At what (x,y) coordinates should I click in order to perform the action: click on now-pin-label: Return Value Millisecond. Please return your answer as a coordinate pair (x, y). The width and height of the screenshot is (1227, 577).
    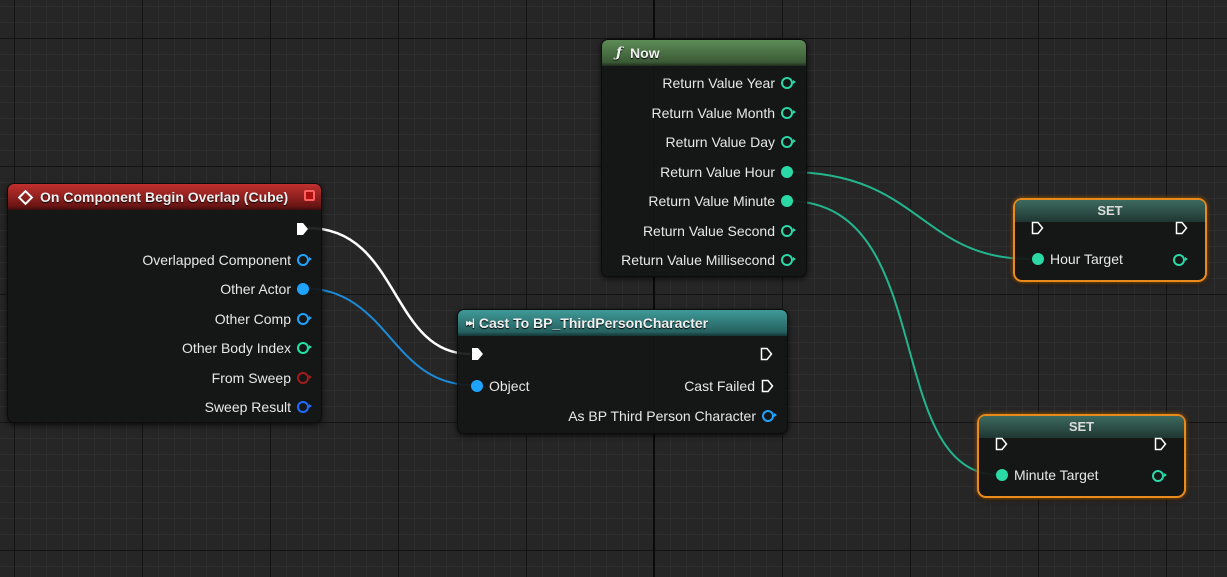
    Looking at the image, I should click on (698, 260).